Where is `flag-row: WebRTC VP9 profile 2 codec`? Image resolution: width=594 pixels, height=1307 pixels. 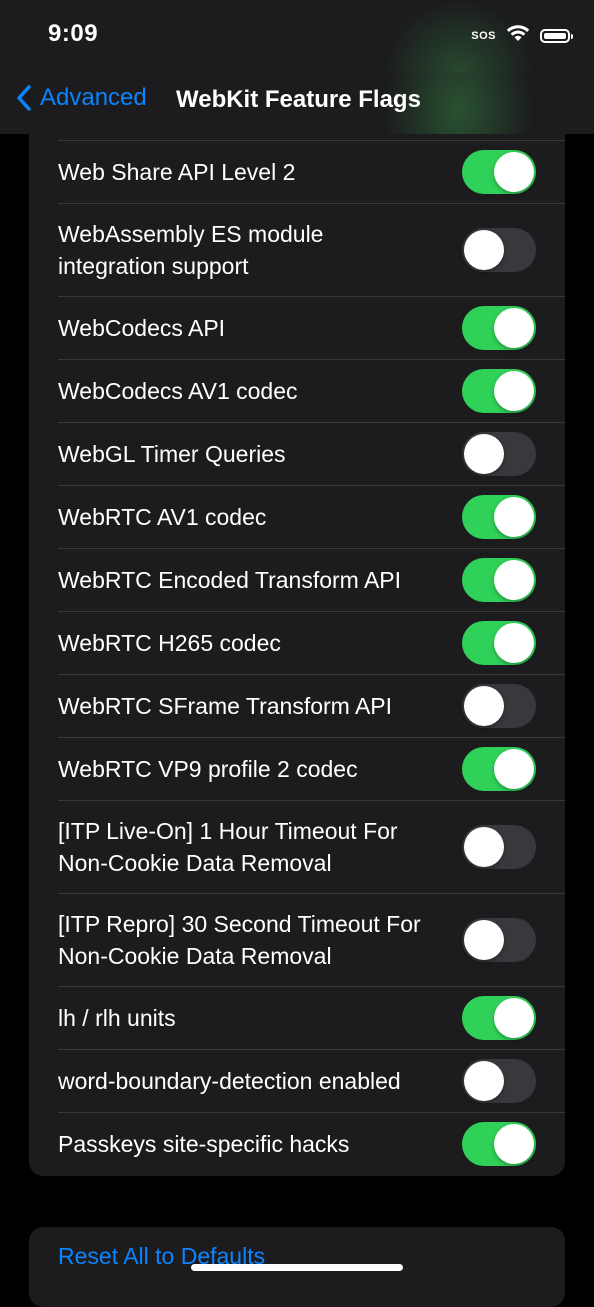 flag-row: WebRTC VP9 profile 2 codec is located at coordinates (297, 768).